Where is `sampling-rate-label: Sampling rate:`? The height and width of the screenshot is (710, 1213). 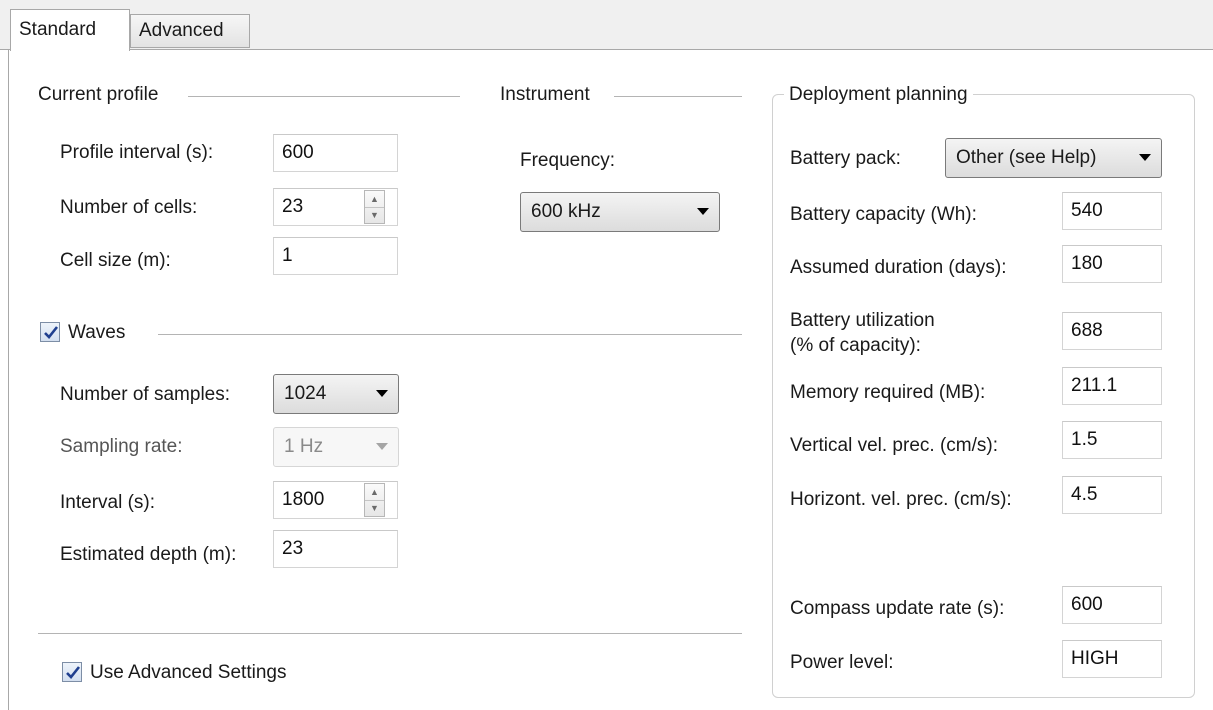 sampling-rate-label: Sampling rate: is located at coordinates (121, 446).